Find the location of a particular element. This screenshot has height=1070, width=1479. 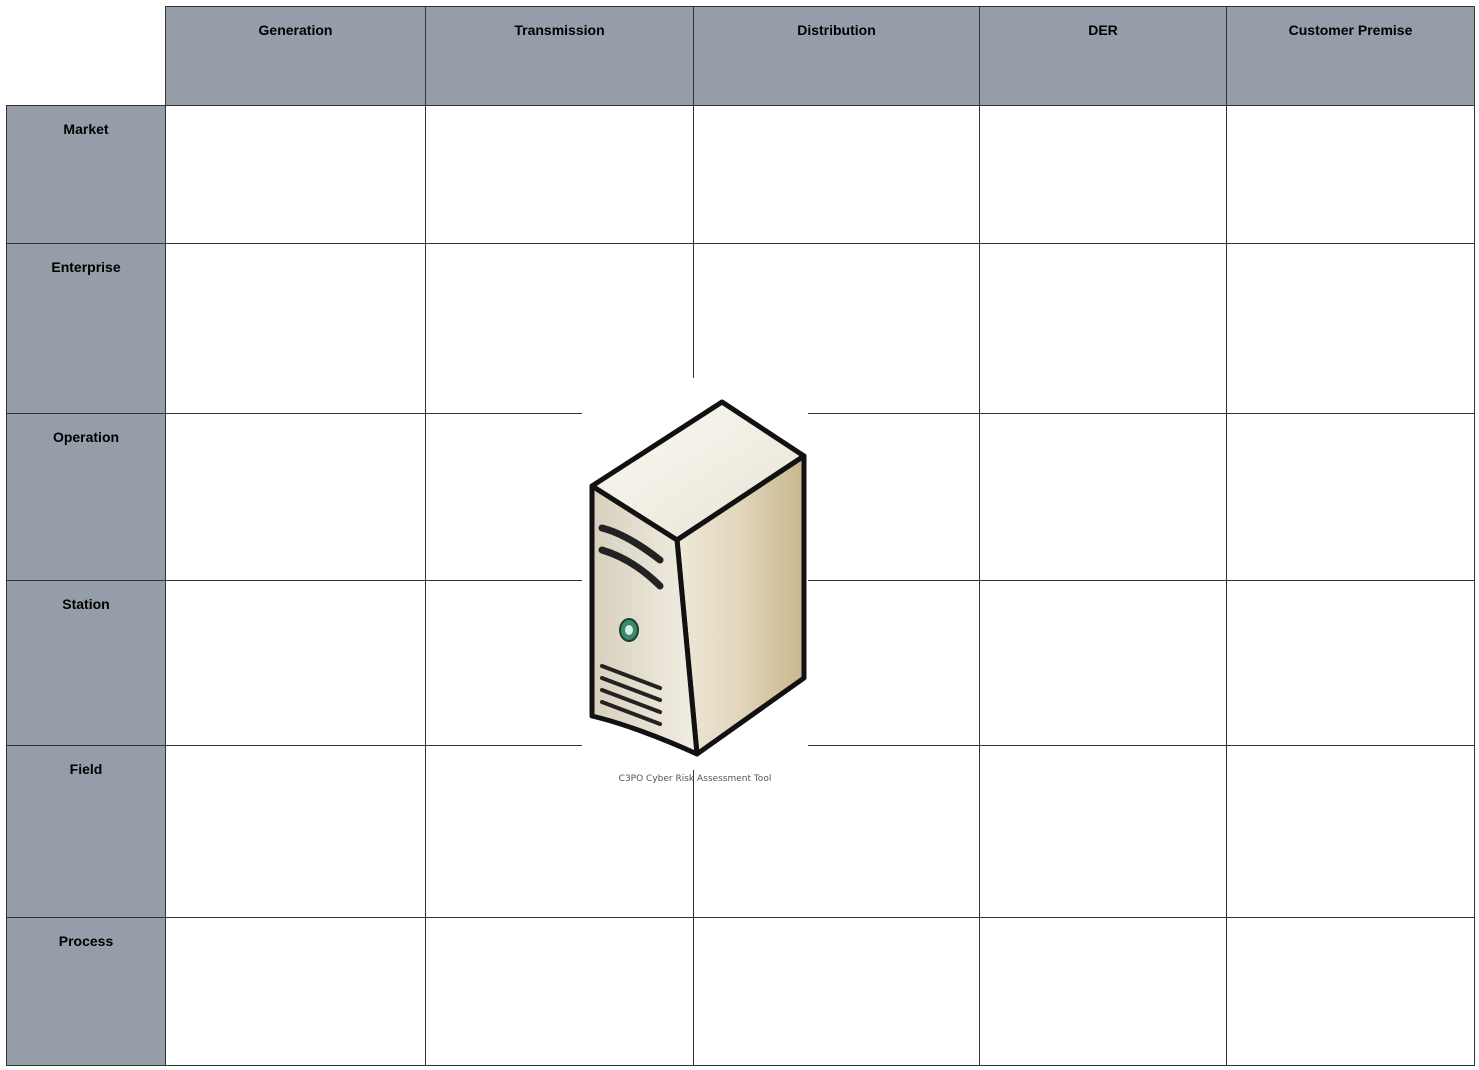

column-header-label: Customer Premise is located at coordinates (1350, 30).